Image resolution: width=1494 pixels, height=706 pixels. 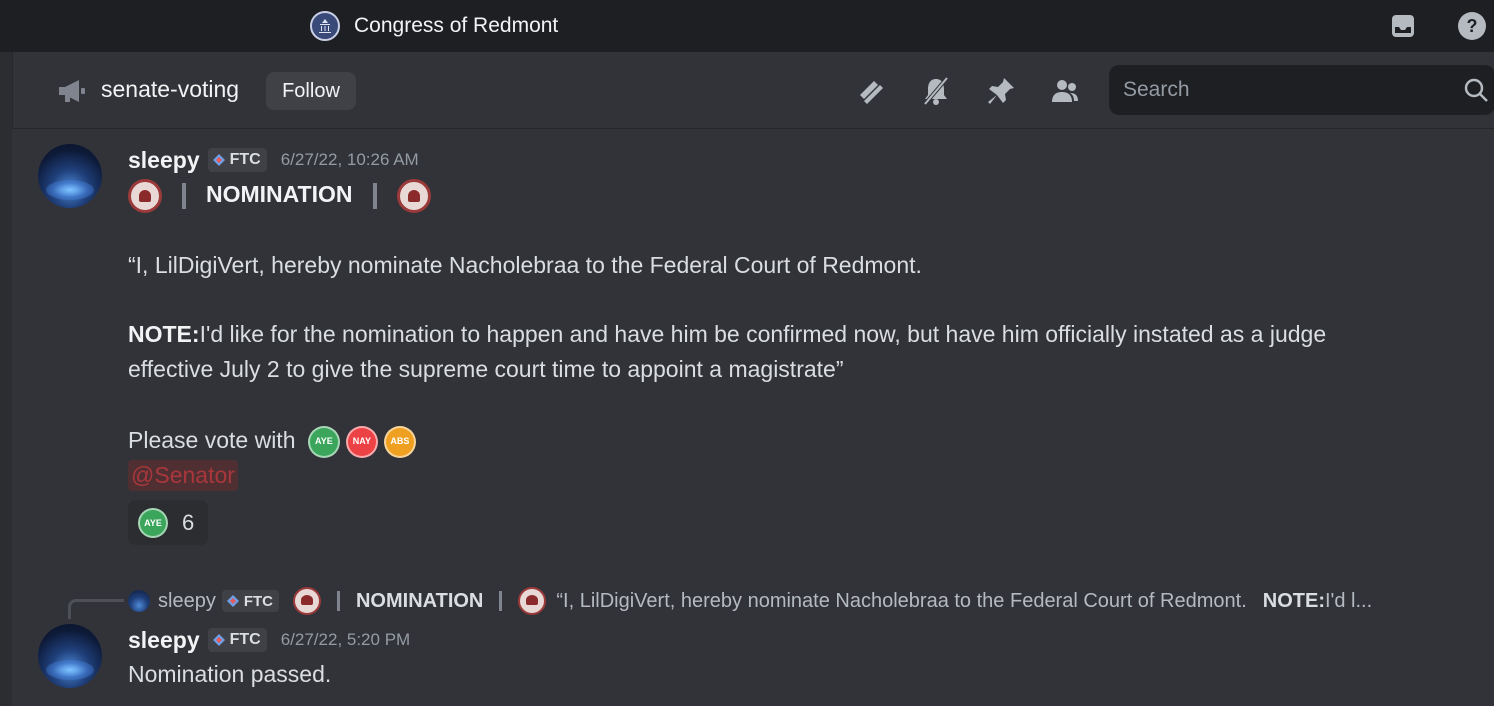 I want to click on vote-line: Please vote with AYE NAY ABS, so click(x=272, y=440).